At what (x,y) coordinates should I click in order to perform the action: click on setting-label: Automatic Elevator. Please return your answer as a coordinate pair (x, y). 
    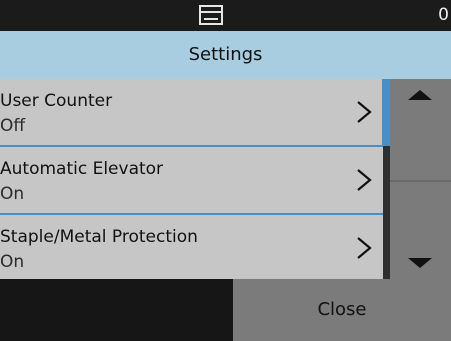
    Looking at the image, I should click on (82, 169).